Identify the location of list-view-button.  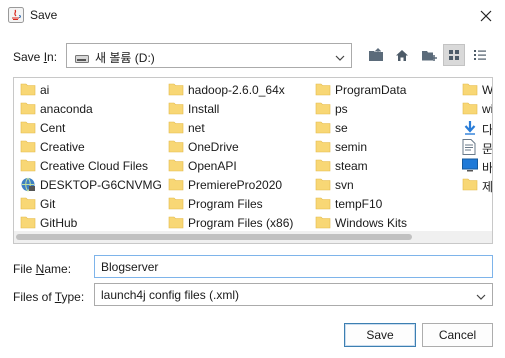
(454, 55).